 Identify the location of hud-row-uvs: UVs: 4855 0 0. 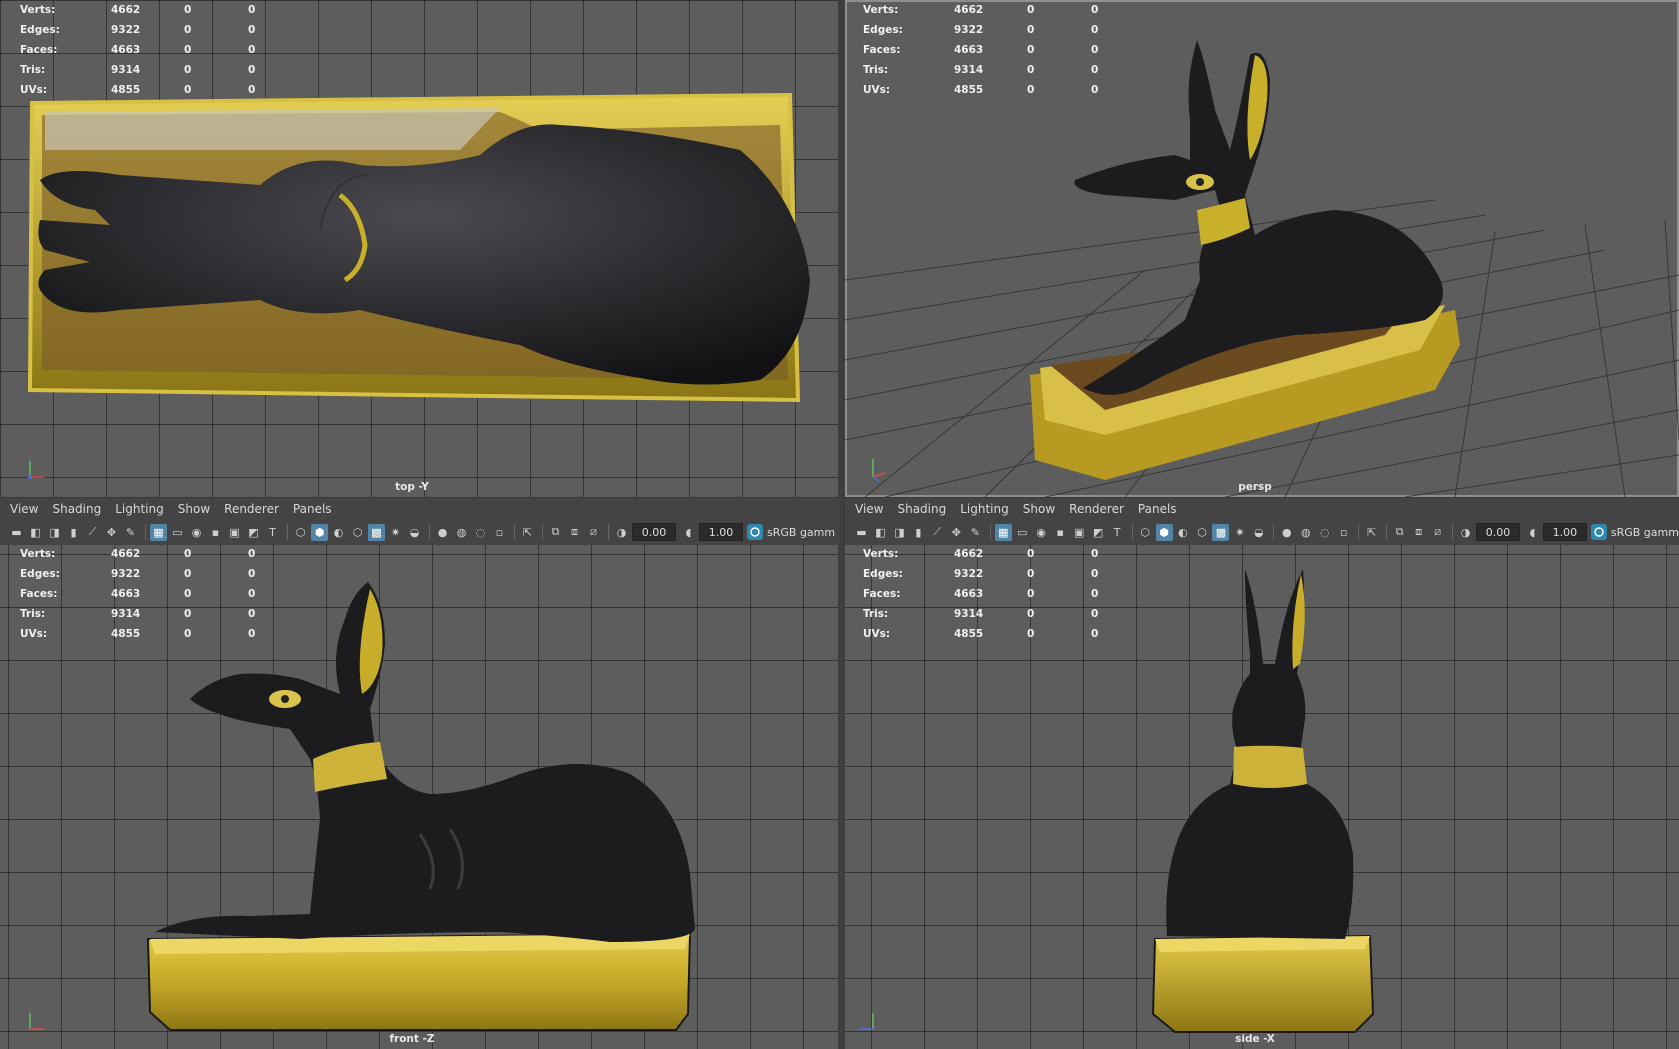
(154, 634).